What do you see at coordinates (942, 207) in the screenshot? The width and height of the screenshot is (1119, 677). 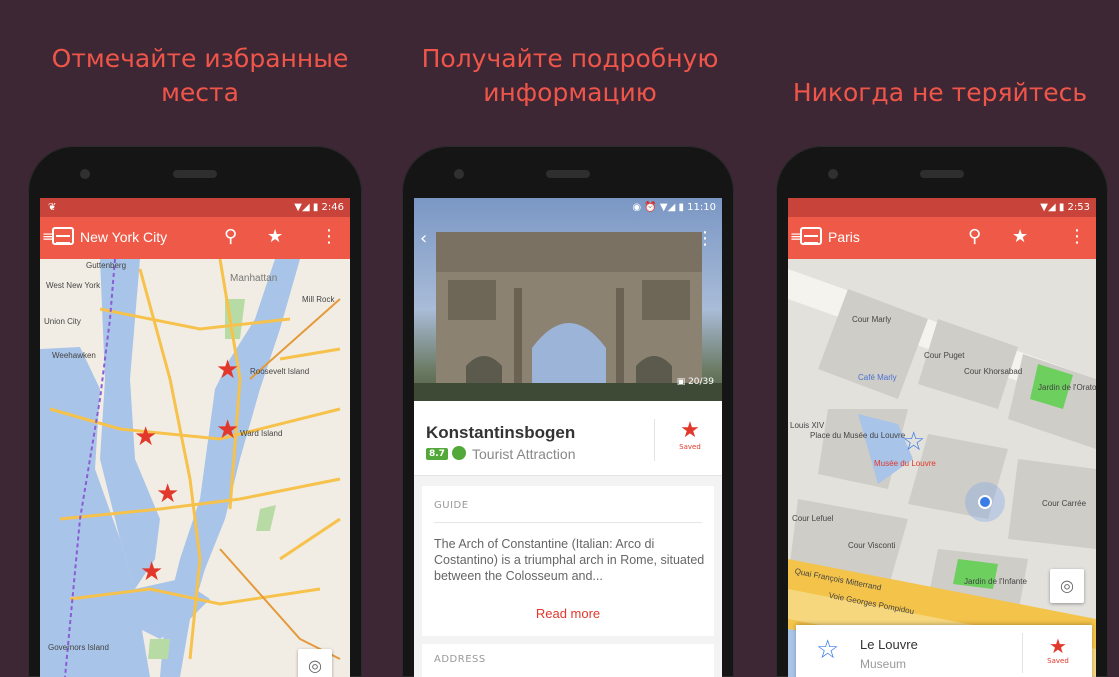 I see `status-bar: ▼◢ ▮ 2:53` at bounding box center [942, 207].